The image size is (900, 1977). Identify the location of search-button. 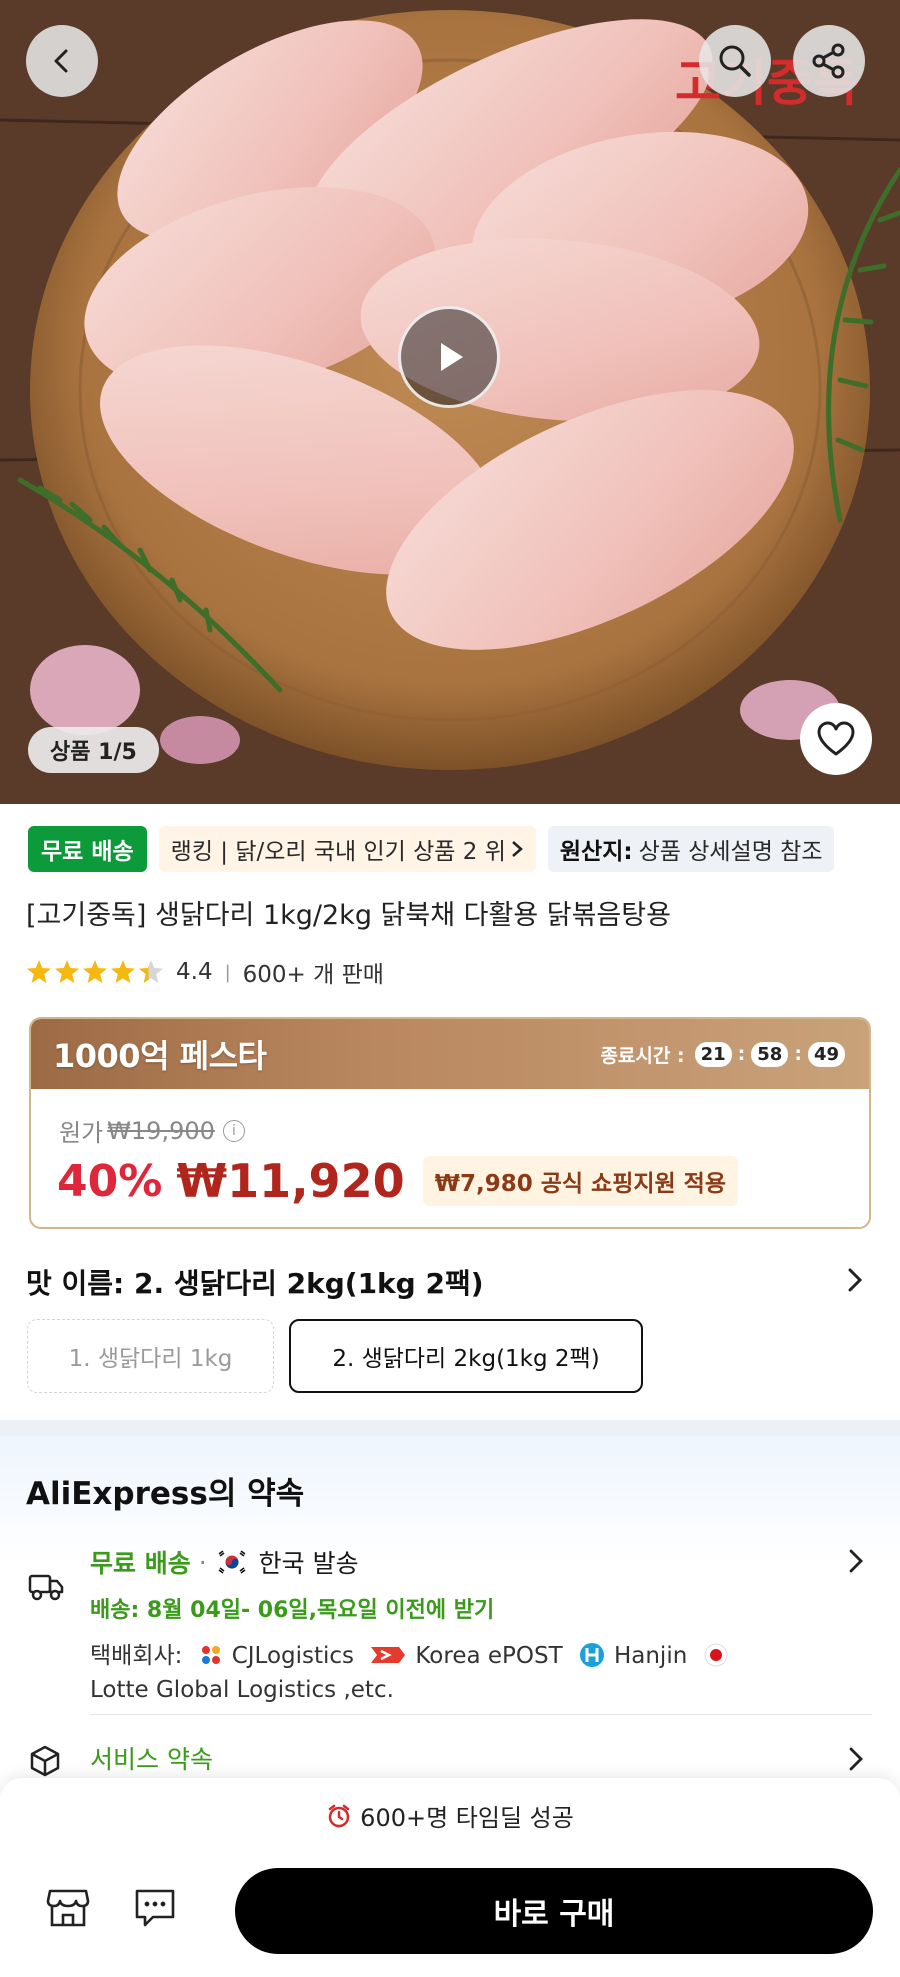
(735, 61).